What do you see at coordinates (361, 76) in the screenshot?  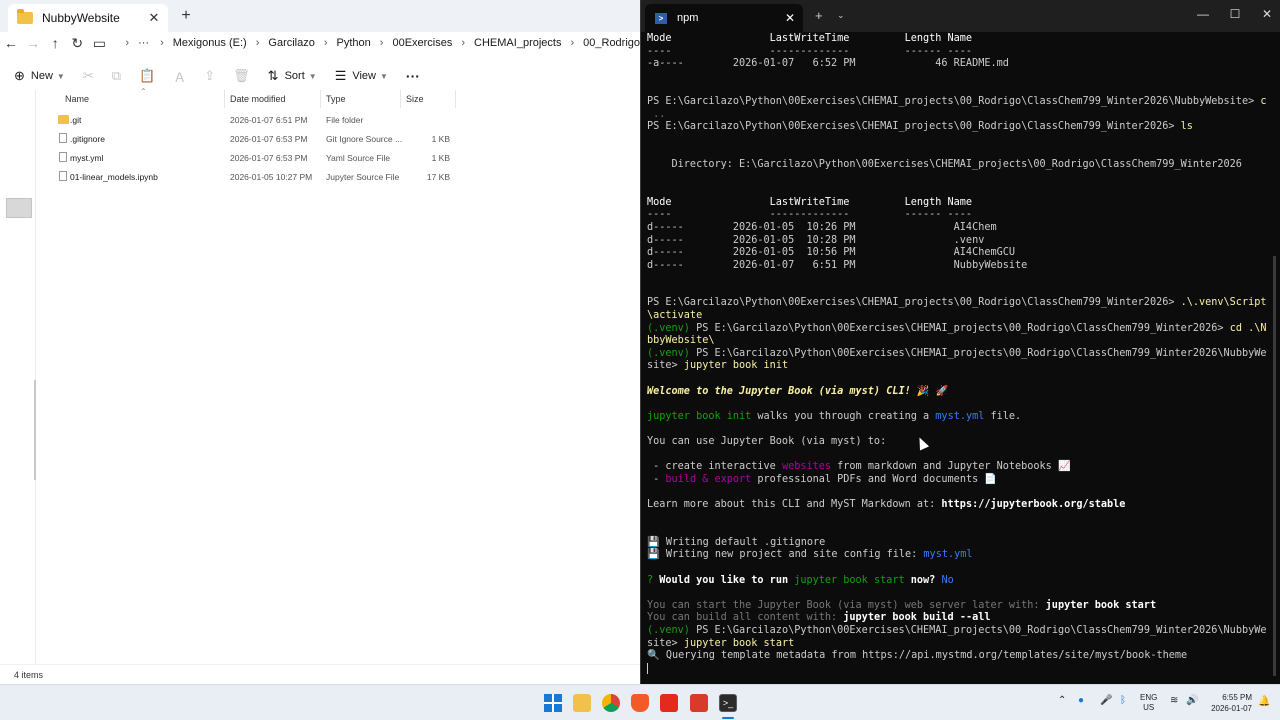 I see `view-button: ☰ View ▼` at bounding box center [361, 76].